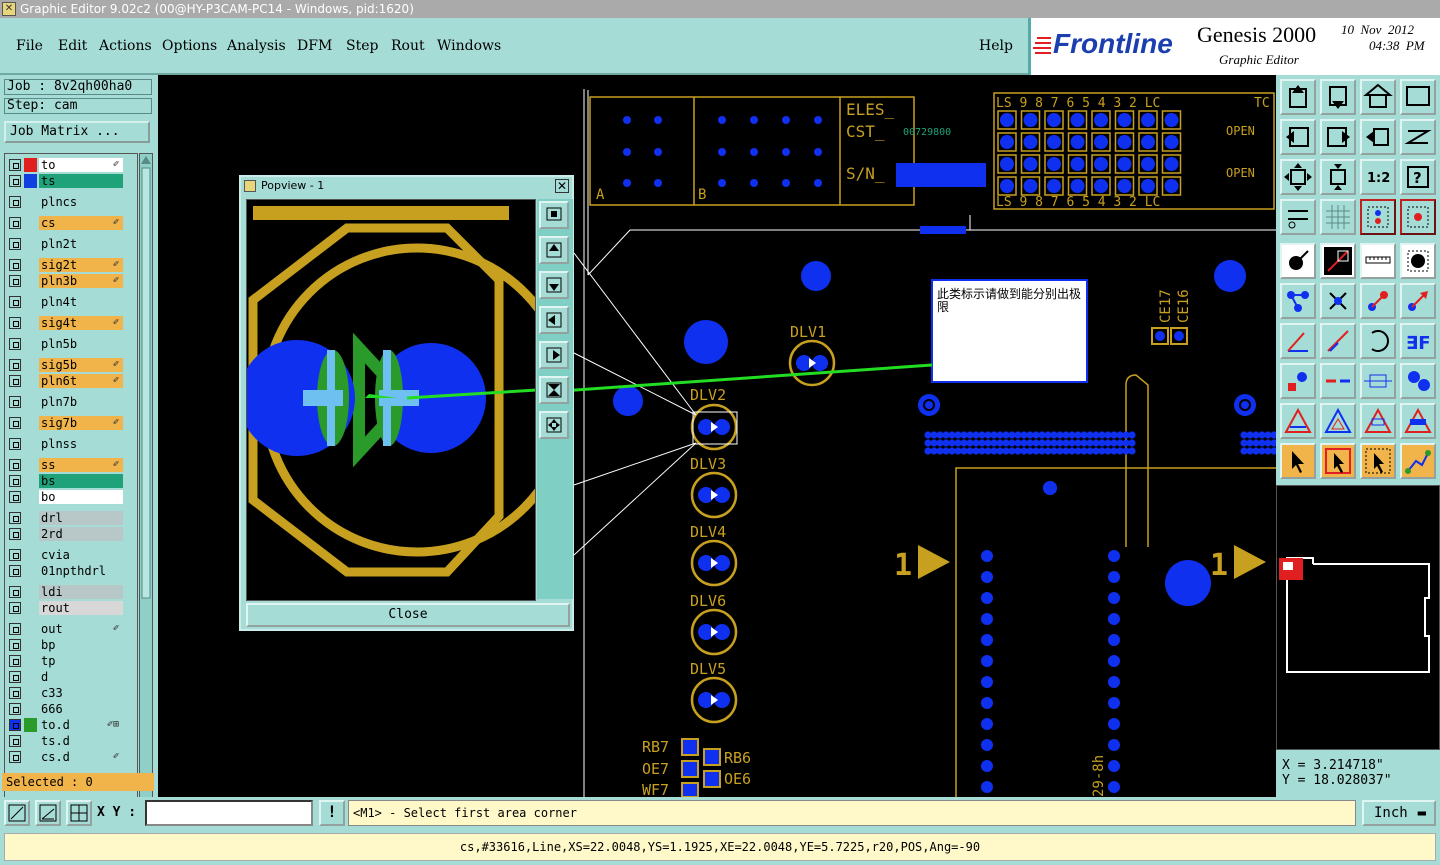 Image resolution: width=1440 pixels, height=865 pixels. Describe the element at coordinates (1338, 261) in the screenshot. I see `add-line-icon` at that location.